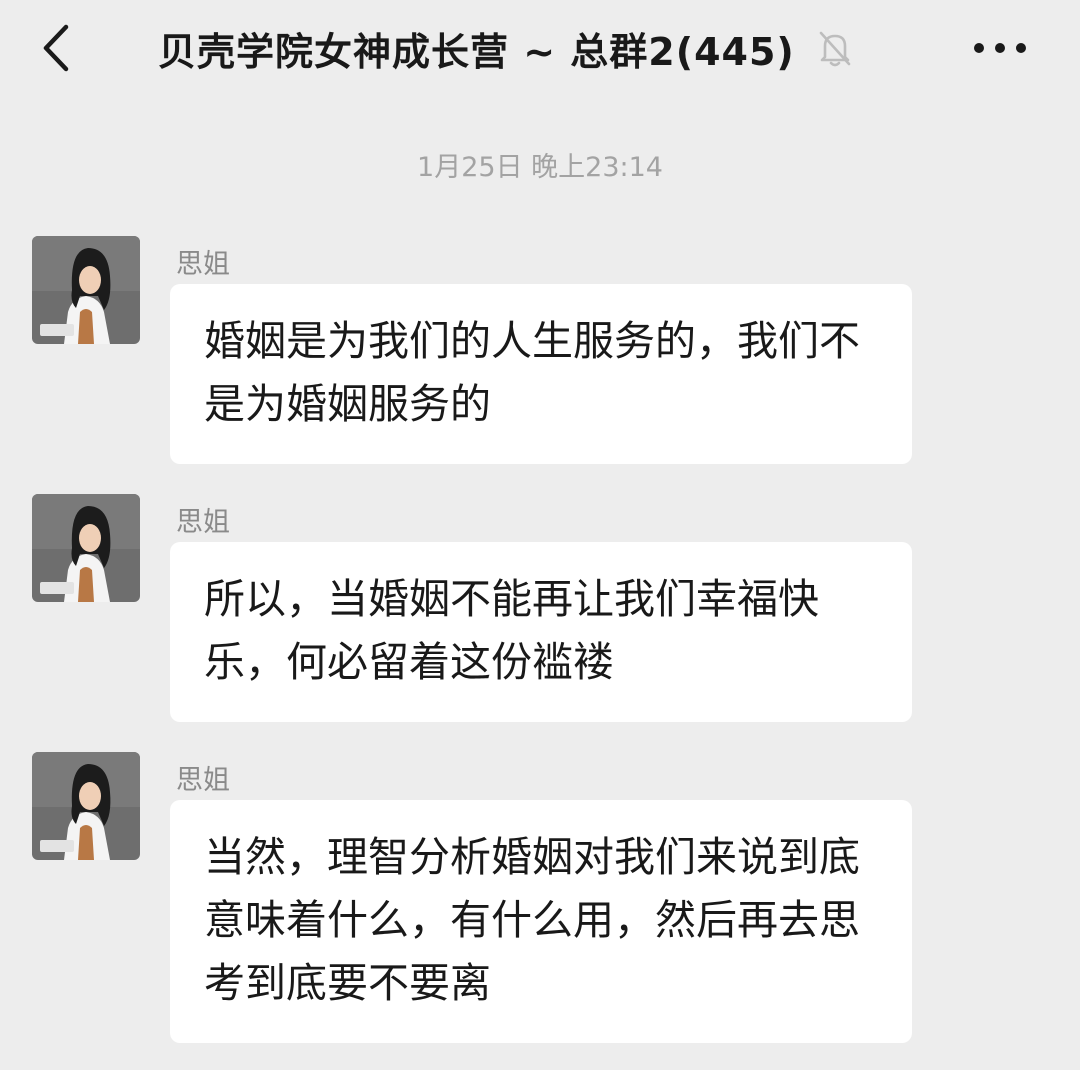 Image resolution: width=1080 pixels, height=1070 pixels. I want to click on chat-title-group: 贝壳学院女神成长营 ~ 总群2(445), so click(506, 48).